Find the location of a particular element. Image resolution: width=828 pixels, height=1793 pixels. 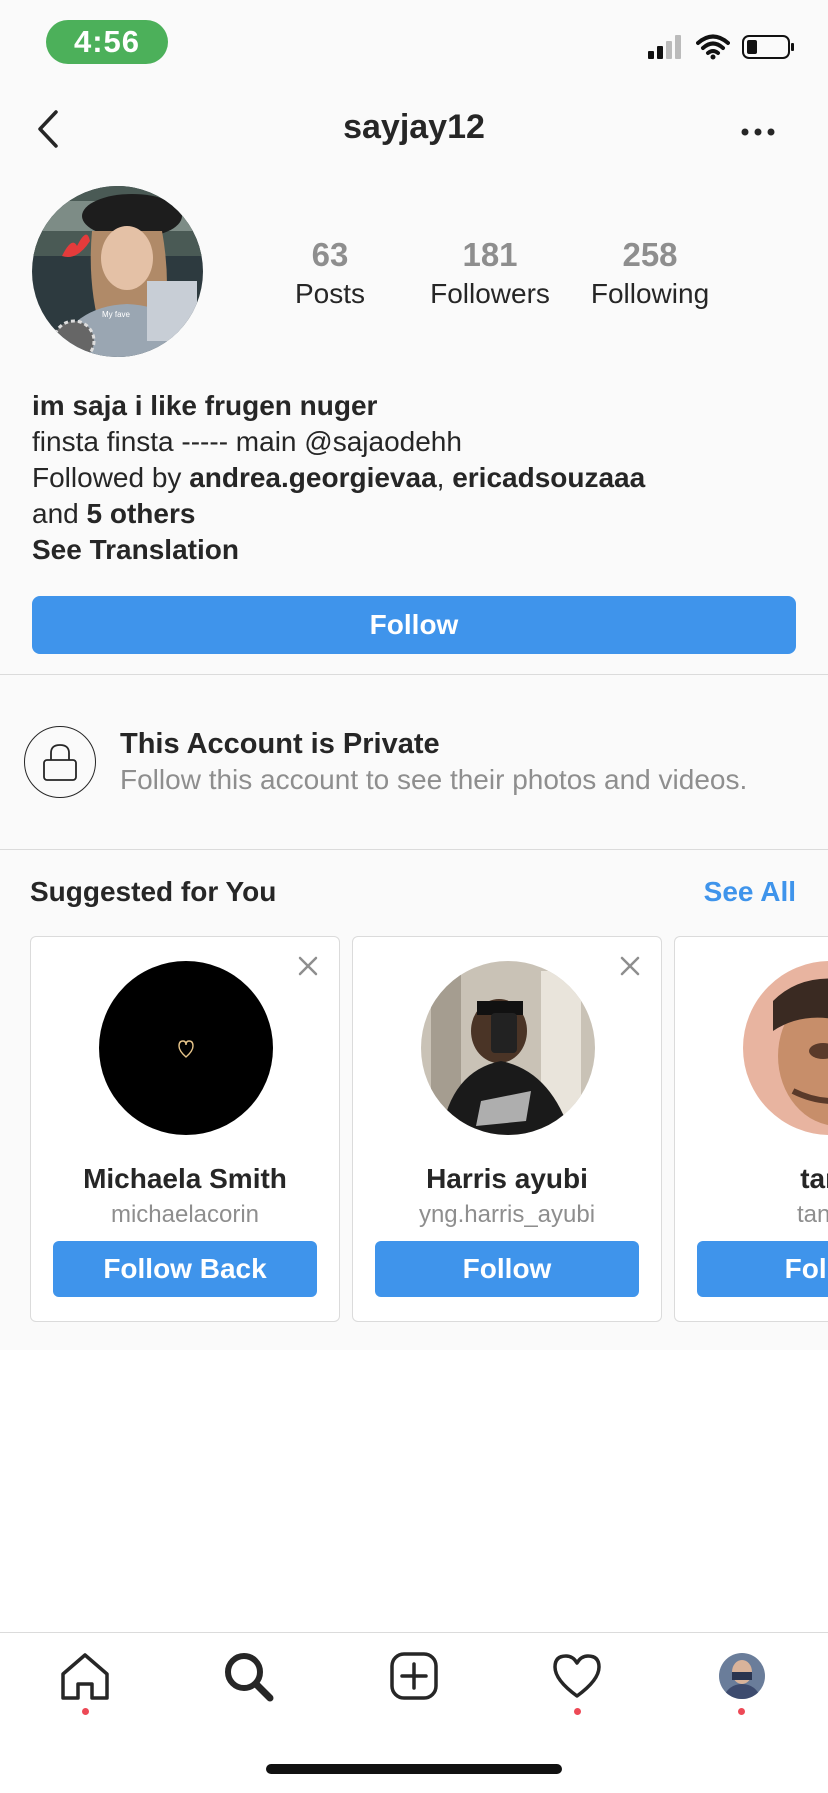

bio-text: finsta finsta ----- main @sajaodehh is located at coordinates (247, 441).